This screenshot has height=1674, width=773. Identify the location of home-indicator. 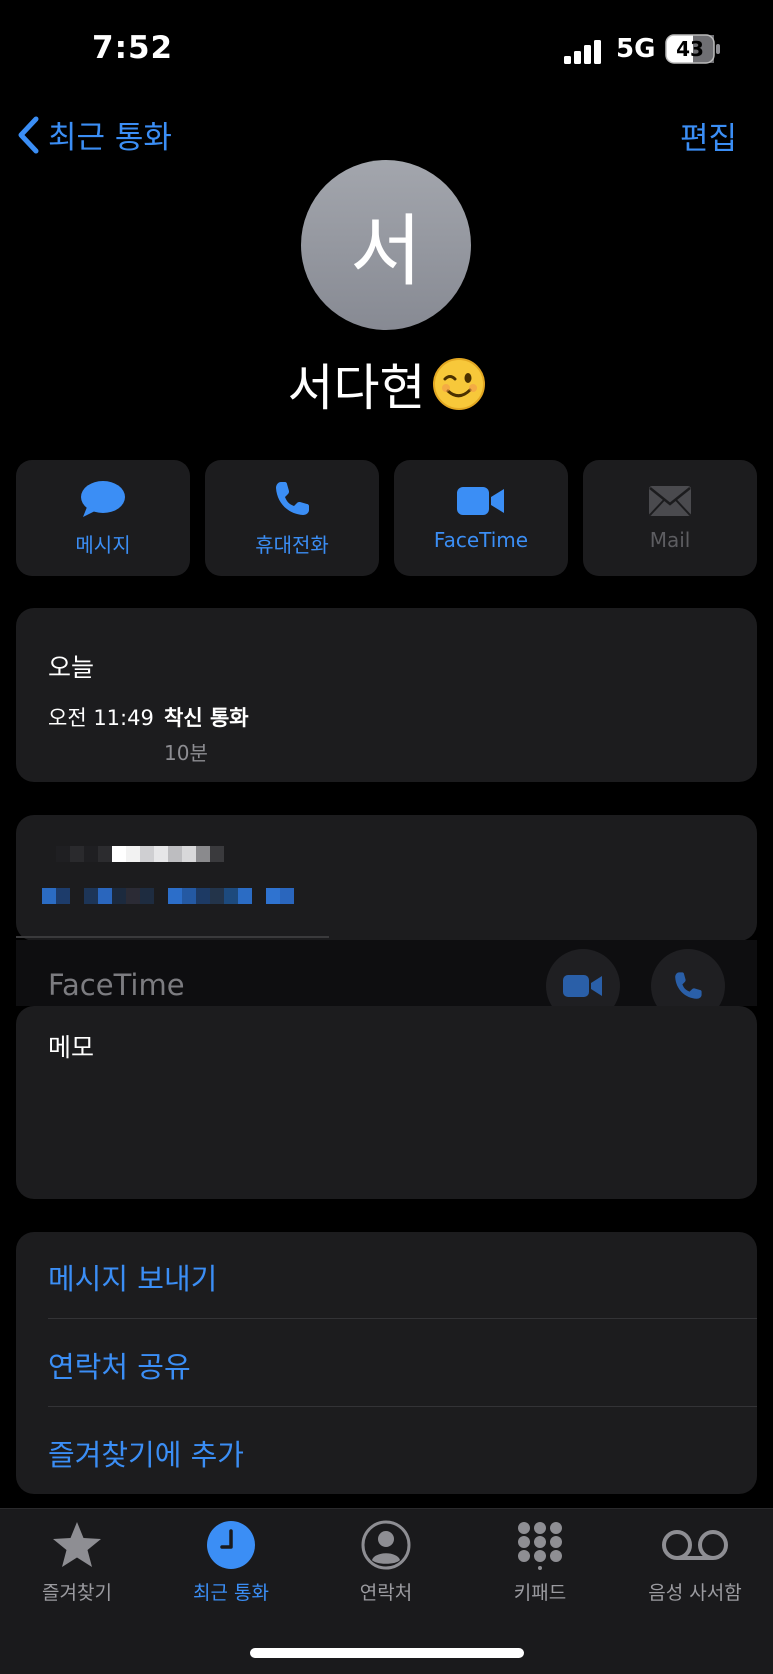
(387, 1653).